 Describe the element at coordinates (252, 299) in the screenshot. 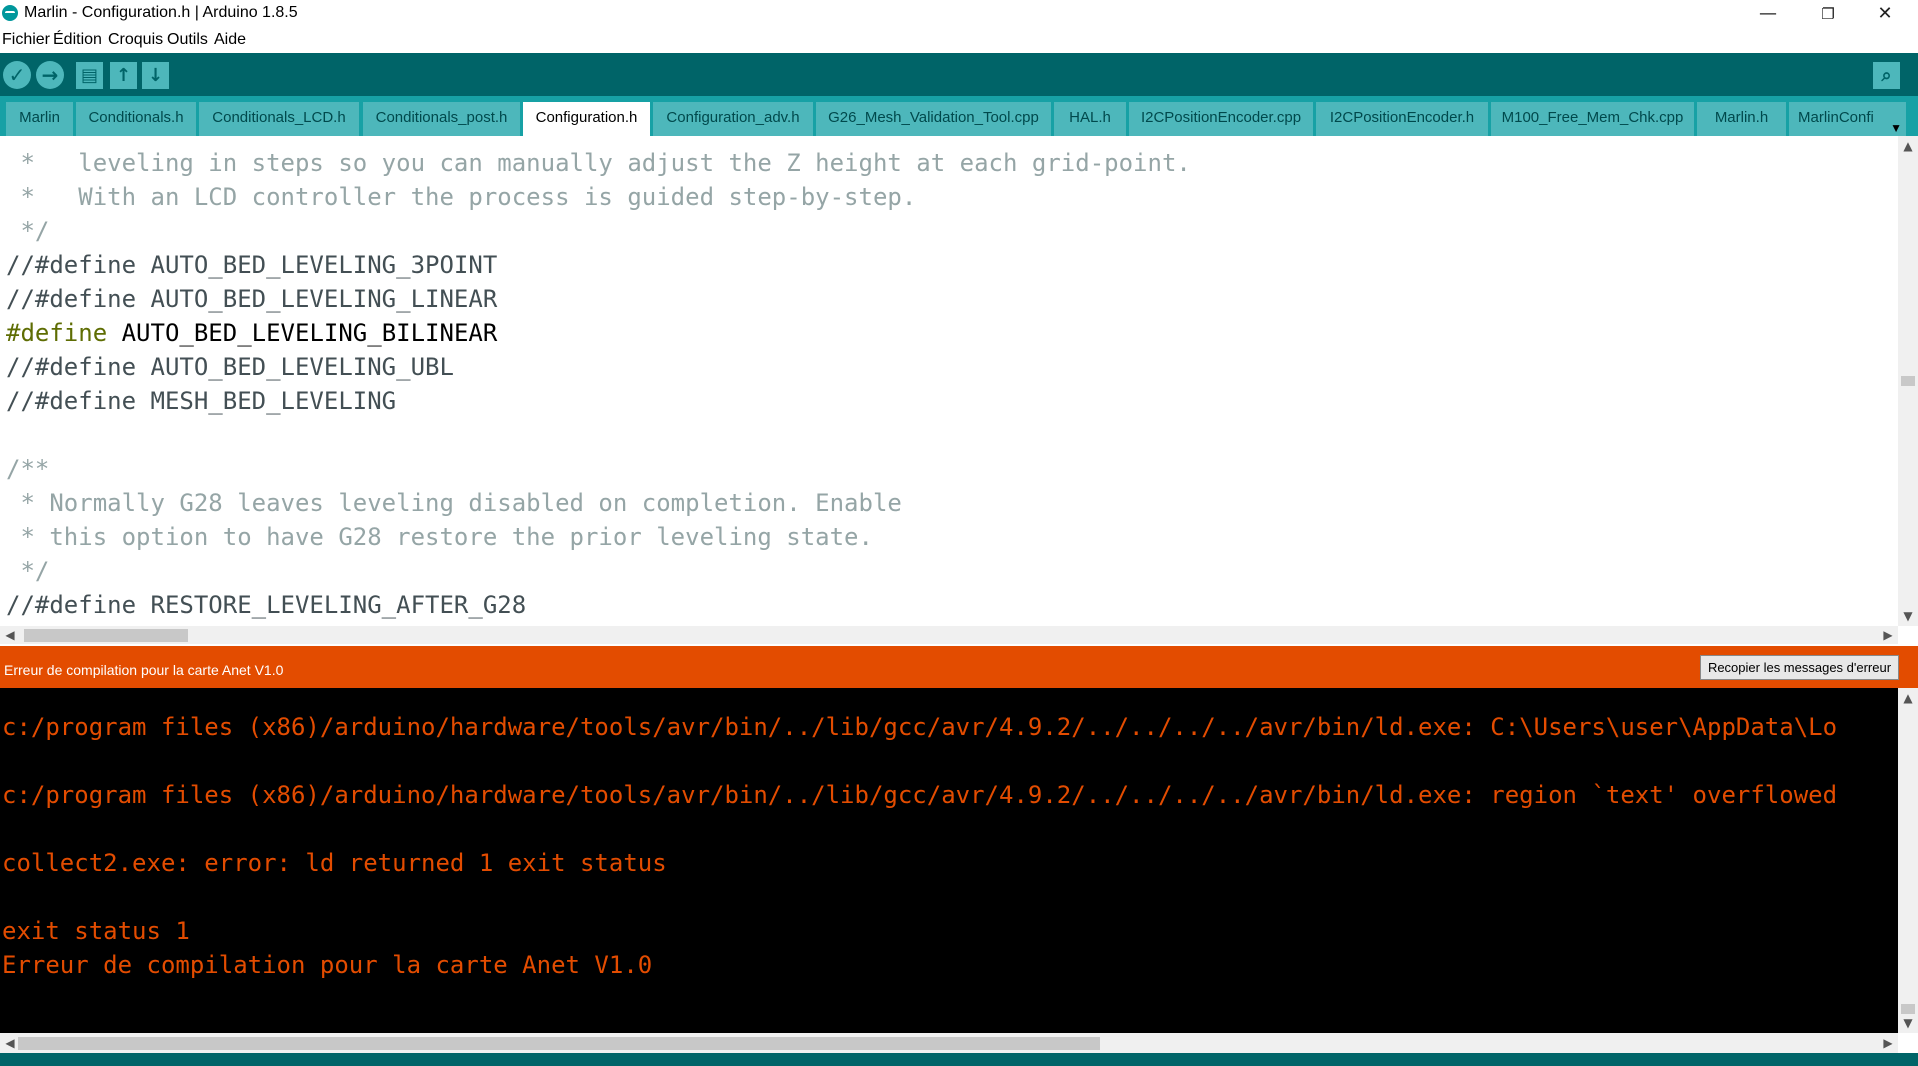

I see `code-line: //#define AUTO_BED_LEVELING_LINEAR` at that location.